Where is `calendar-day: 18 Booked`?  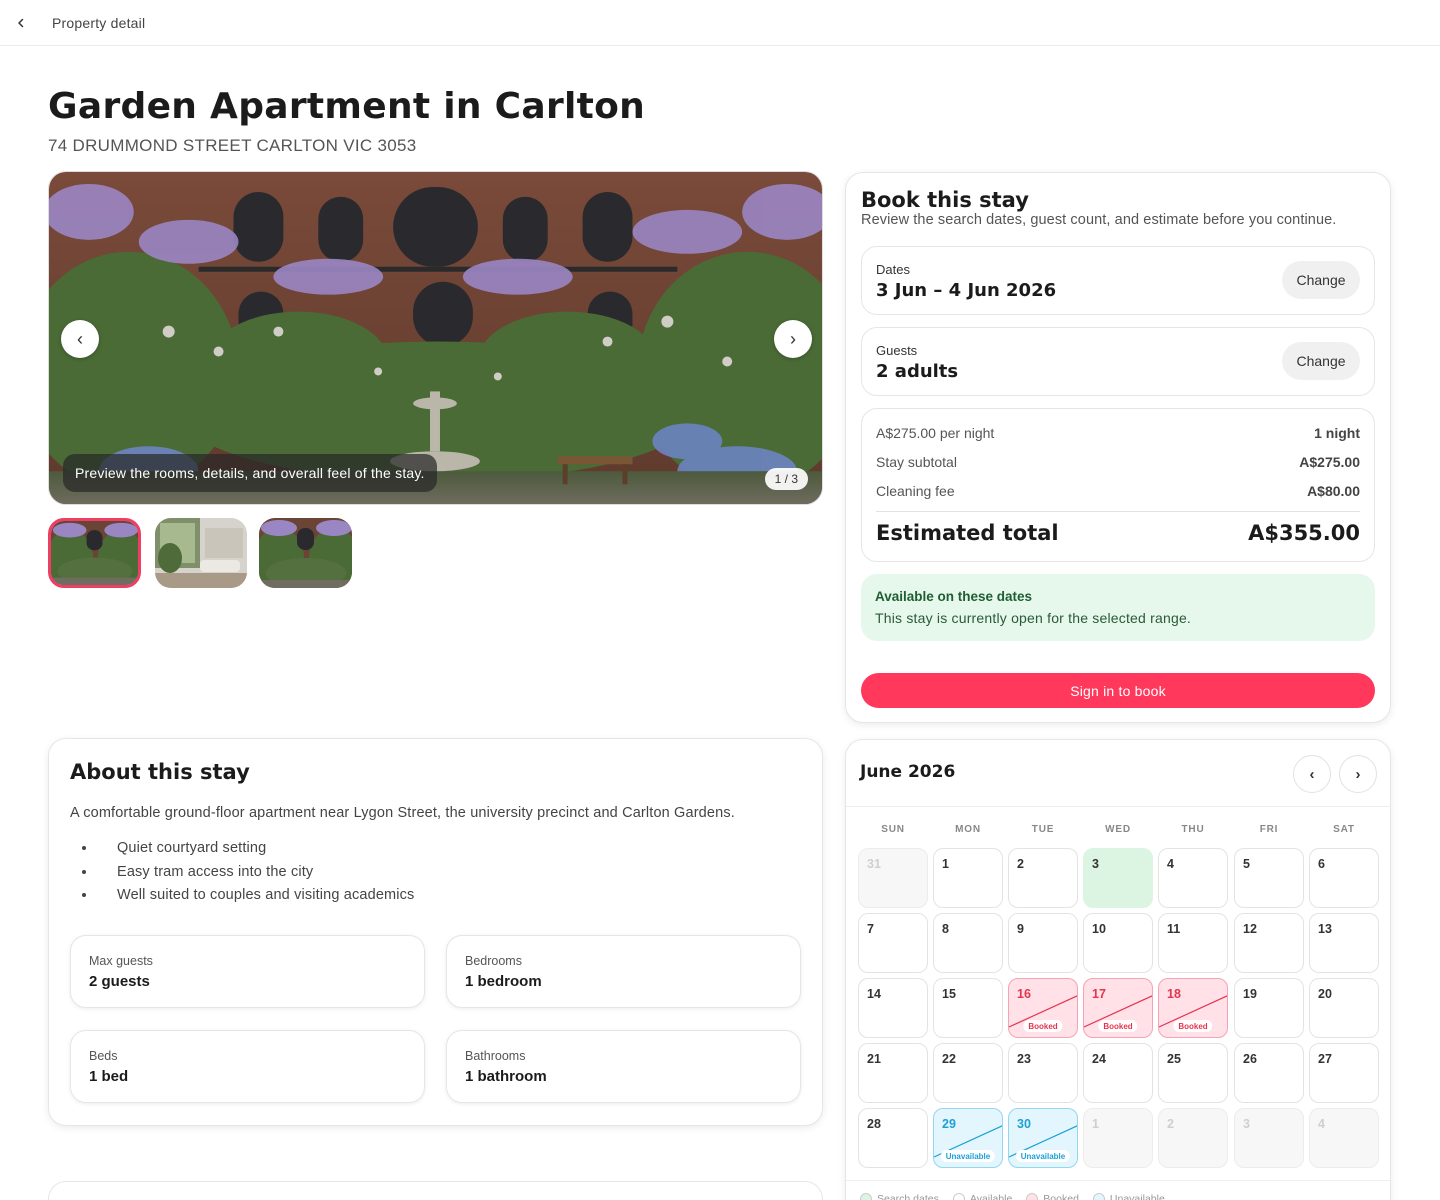 calendar-day: 18 Booked is located at coordinates (1193, 1008).